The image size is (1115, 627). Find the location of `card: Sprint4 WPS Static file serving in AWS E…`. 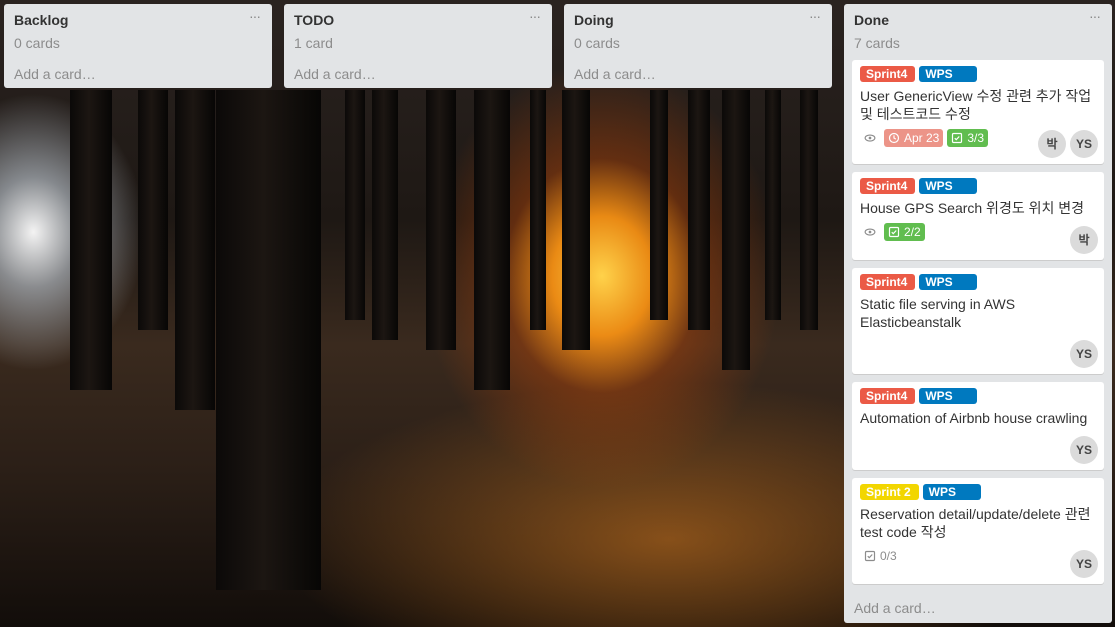

card: Sprint4 WPS Static file serving in AWS E… is located at coordinates (978, 321).